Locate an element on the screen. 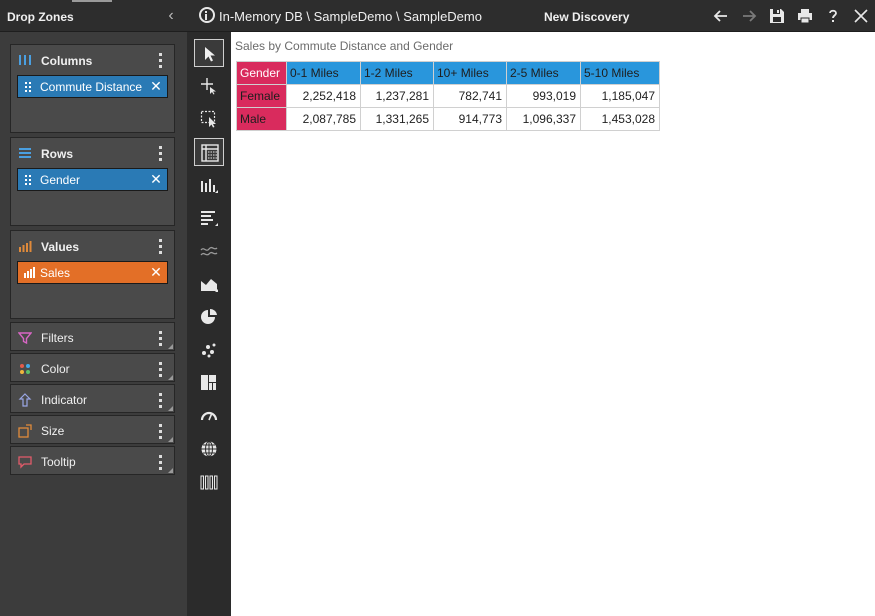 This screenshot has width=875, height=616. back-arrow-icon is located at coordinates (721, 16).